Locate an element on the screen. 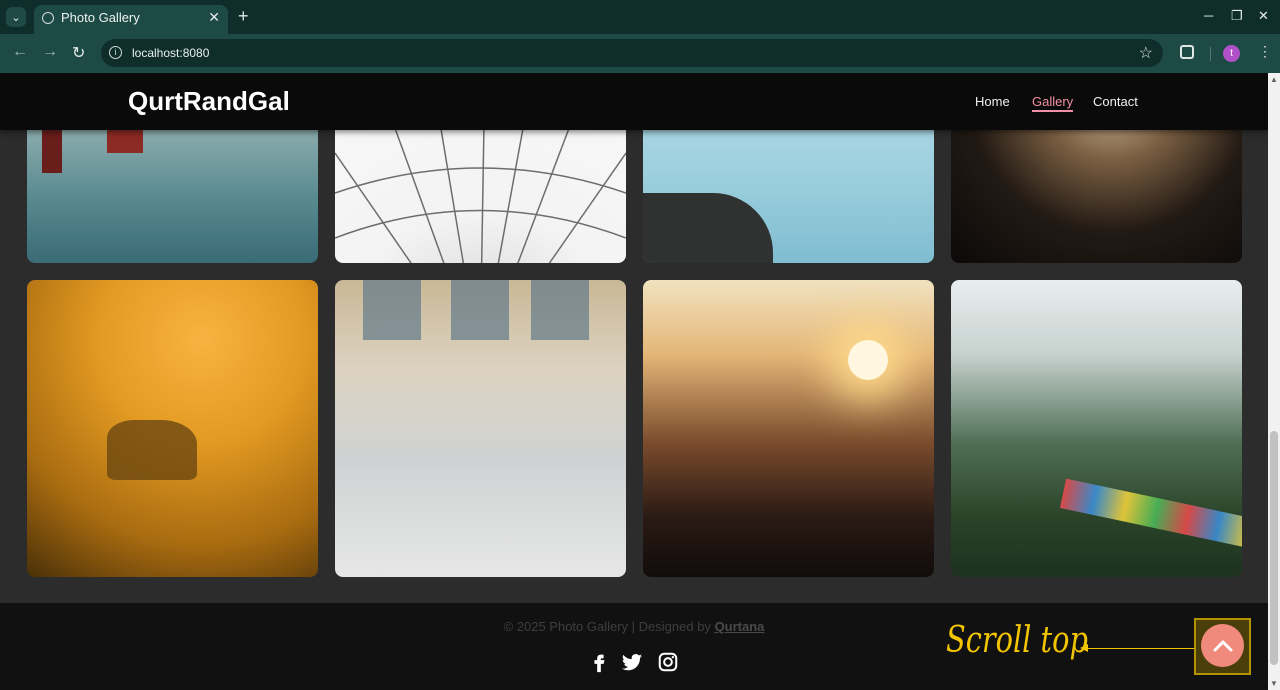  browser-tab: Photo Gallery ✕ is located at coordinates (131, 19).